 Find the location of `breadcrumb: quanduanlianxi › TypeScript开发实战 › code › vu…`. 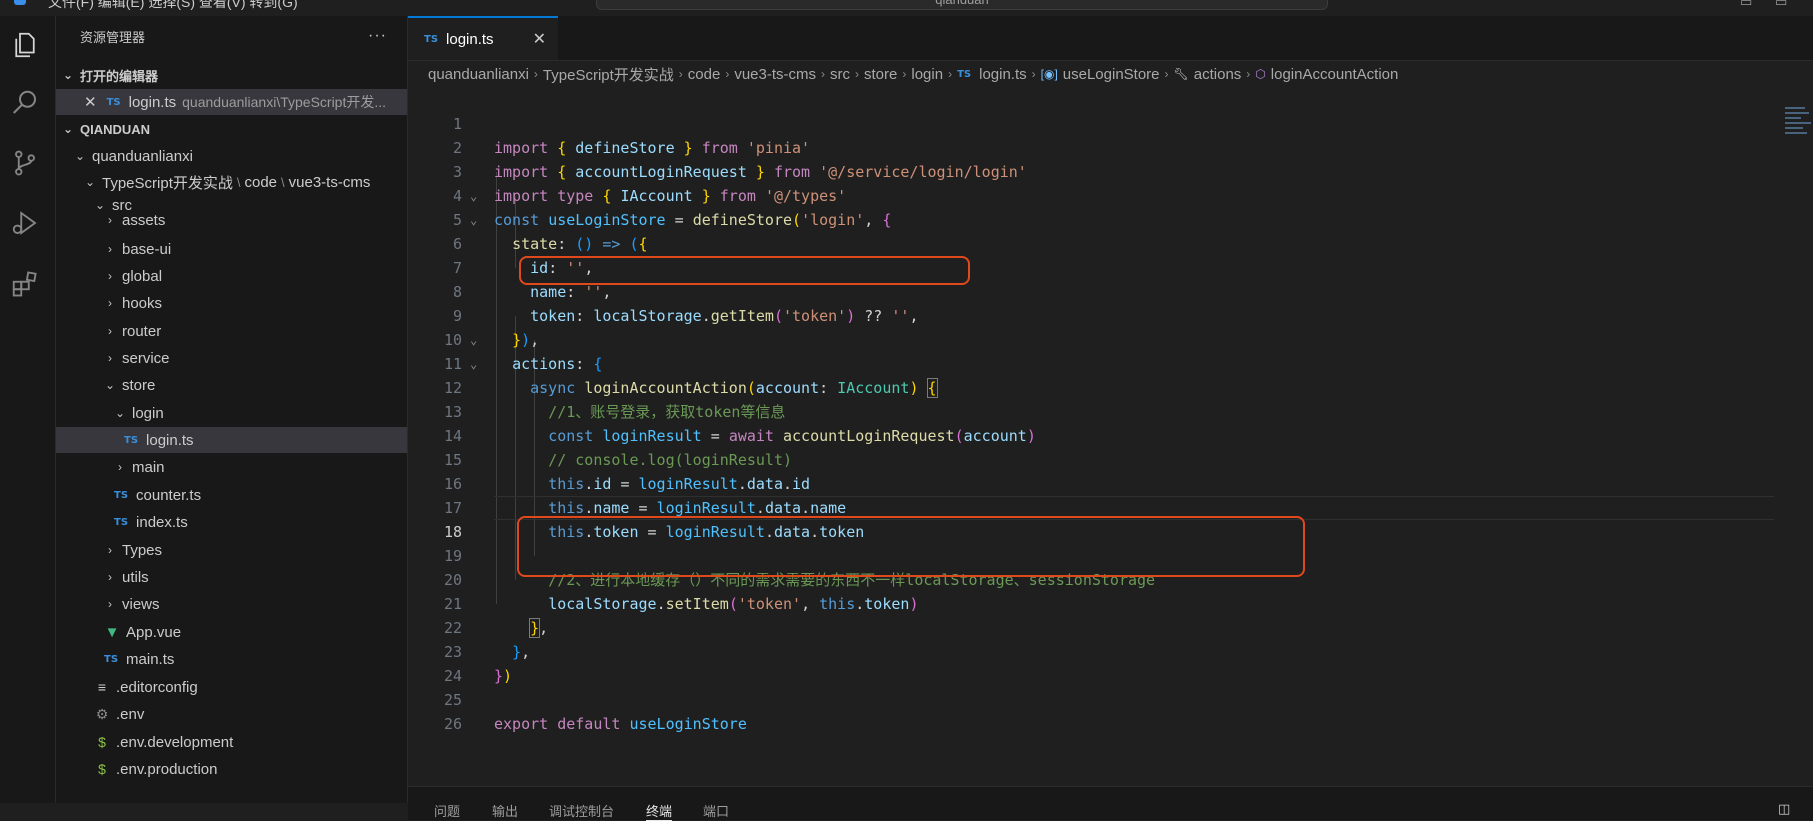

breadcrumb: quanduanlianxi › TypeScript开发实战 › code › vu… is located at coordinates (913, 74).